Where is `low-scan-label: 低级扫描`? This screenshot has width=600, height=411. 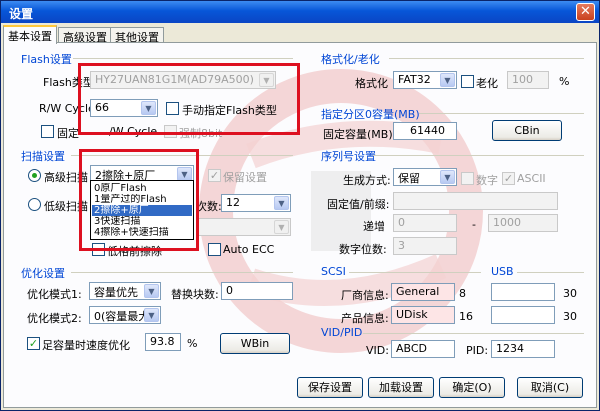 low-scan-label: 低级扫描 is located at coordinates (66, 206).